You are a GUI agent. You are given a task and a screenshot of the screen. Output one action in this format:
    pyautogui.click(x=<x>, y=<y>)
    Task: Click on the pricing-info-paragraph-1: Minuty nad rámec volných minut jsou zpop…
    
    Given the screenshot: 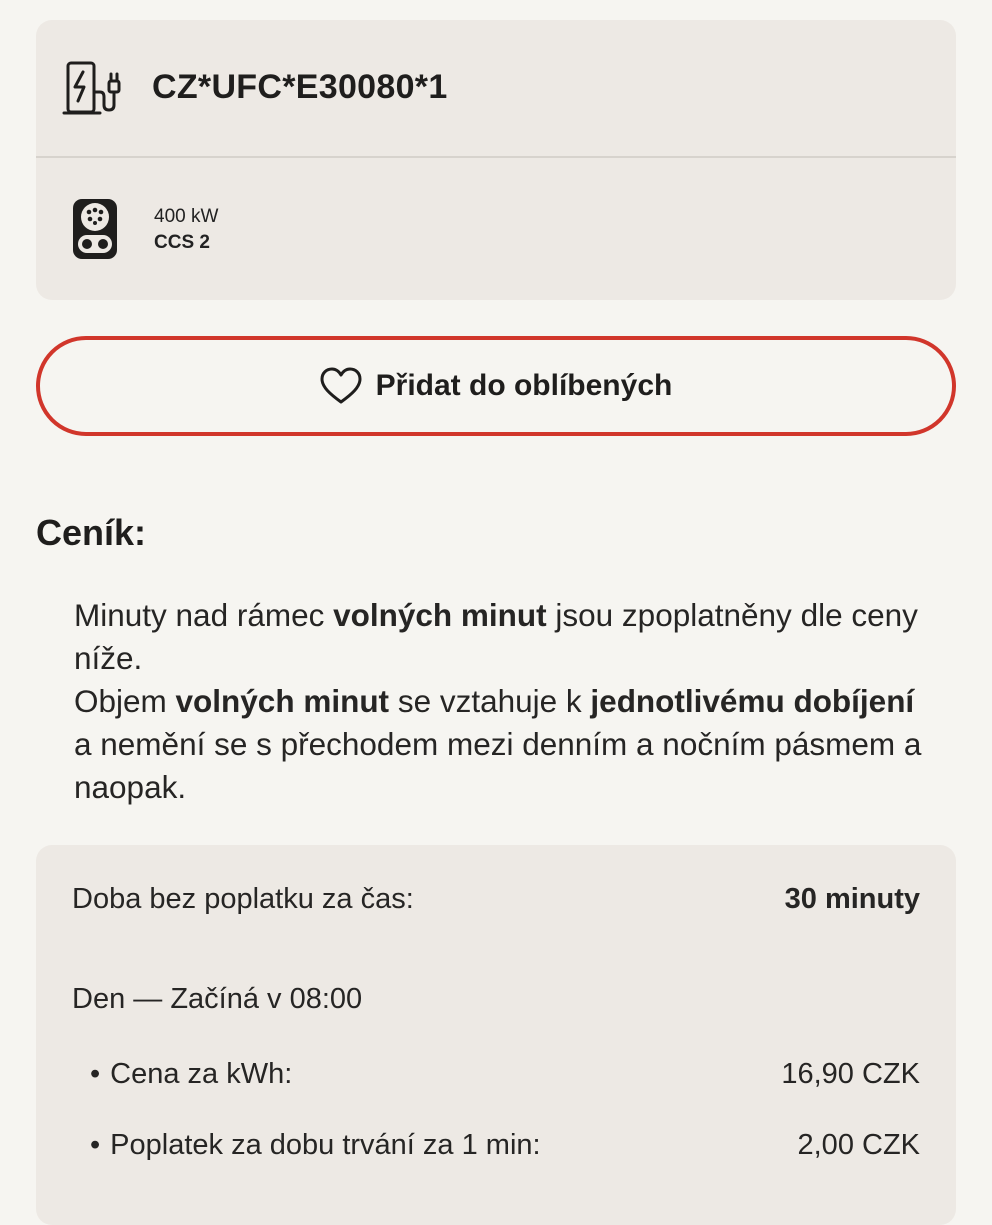 What is the action you would take?
    pyautogui.click(x=496, y=636)
    